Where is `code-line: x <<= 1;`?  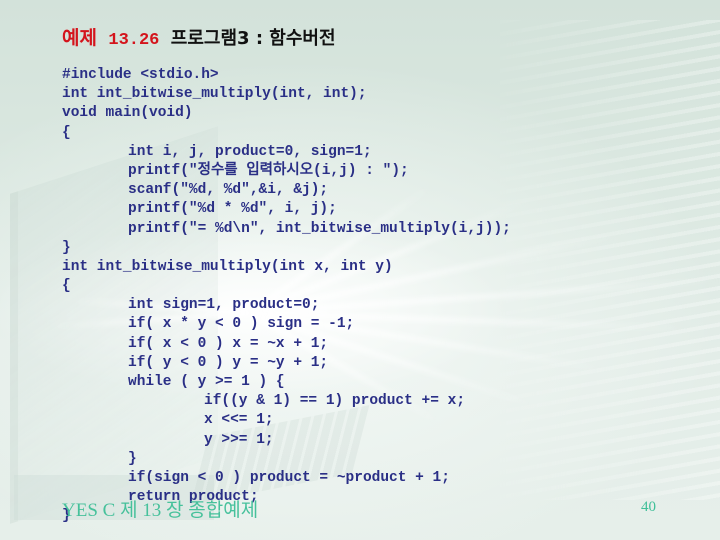
code-line: x <<= 1; is located at coordinates (239, 420).